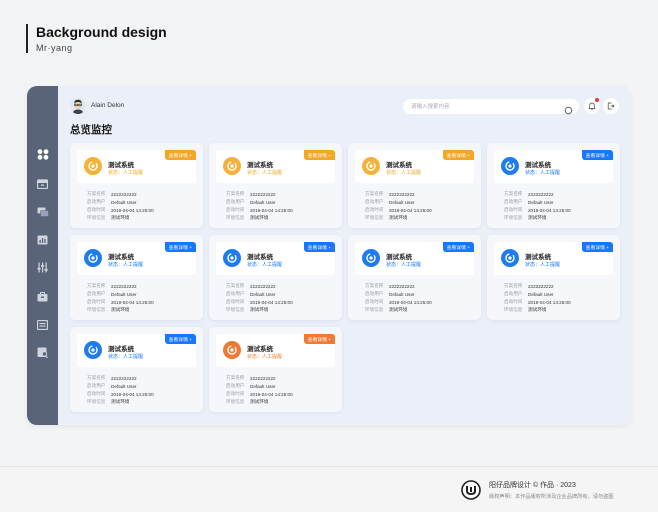 This screenshot has height=512, width=658. I want to click on sidebar, so click(42, 255).